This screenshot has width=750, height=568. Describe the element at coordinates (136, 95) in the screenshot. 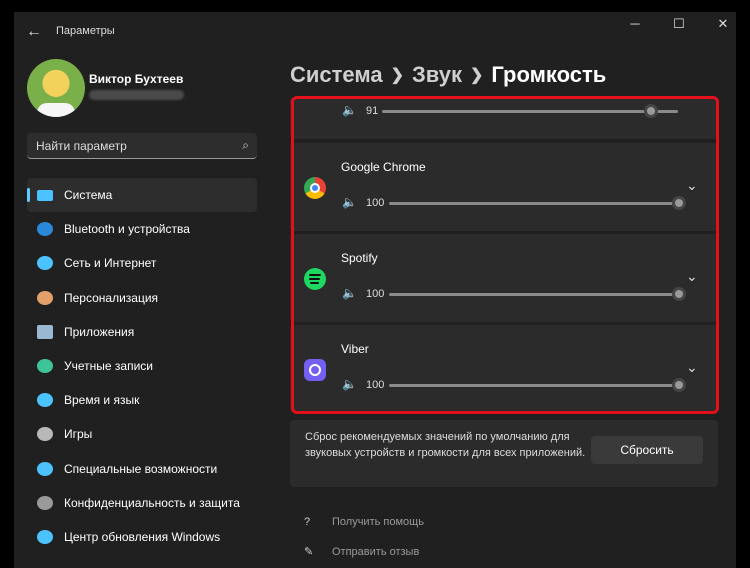

I see `user-email-blurred` at that location.